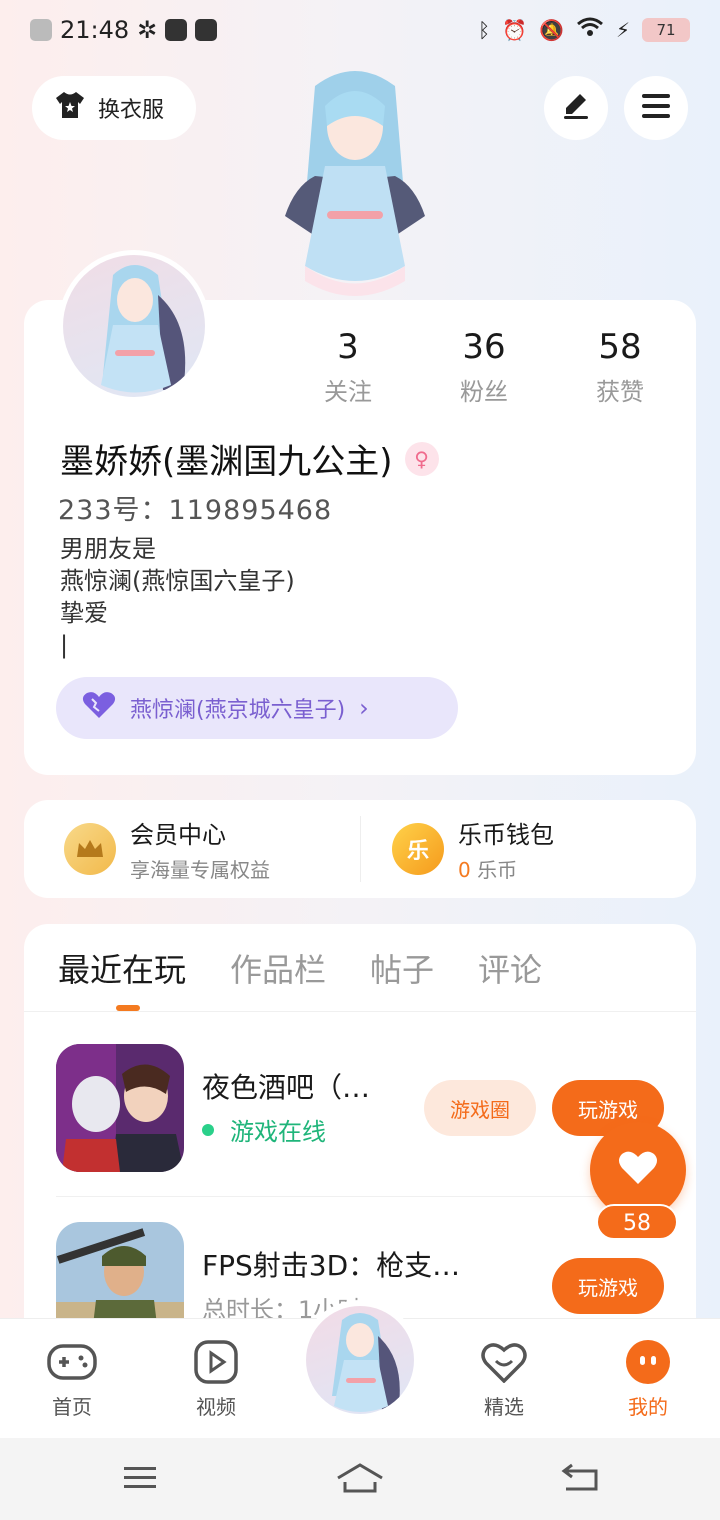 This screenshot has height=1520, width=720. Describe the element at coordinates (41, 30) in the screenshot. I see `notification-icon` at that location.